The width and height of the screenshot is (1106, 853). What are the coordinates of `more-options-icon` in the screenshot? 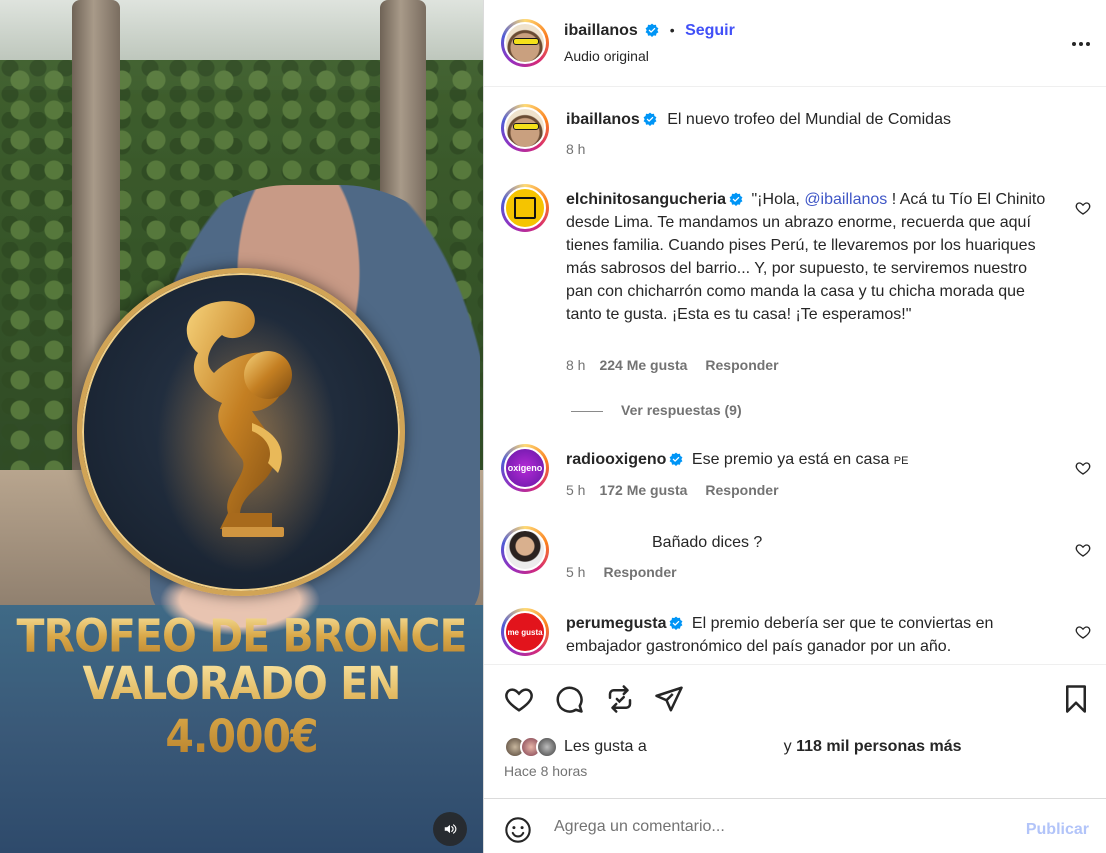 It's located at (1081, 44).